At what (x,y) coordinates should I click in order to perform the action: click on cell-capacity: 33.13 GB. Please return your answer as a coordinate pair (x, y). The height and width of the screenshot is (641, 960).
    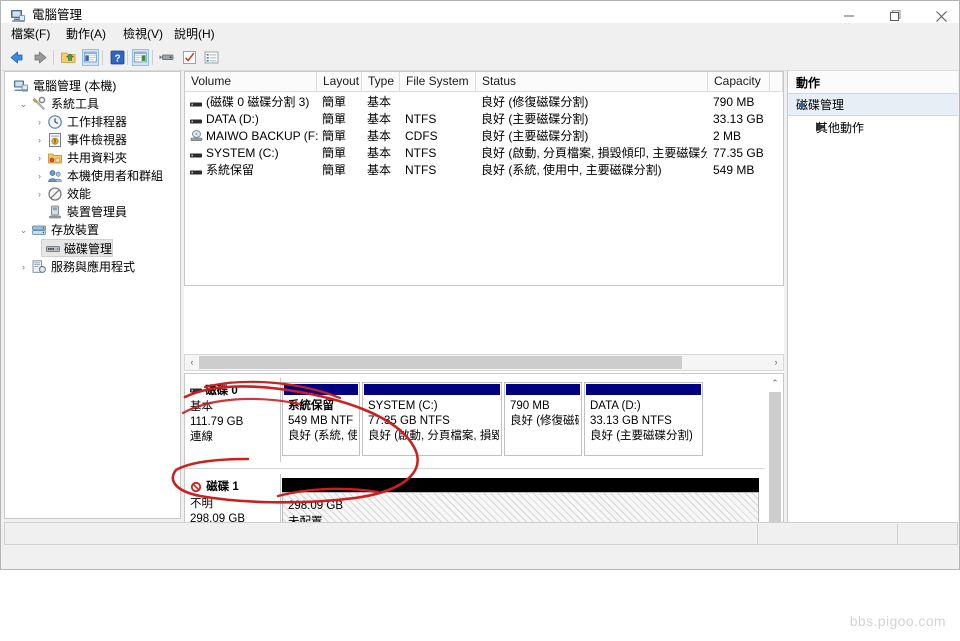
    Looking at the image, I should click on (738, 119).